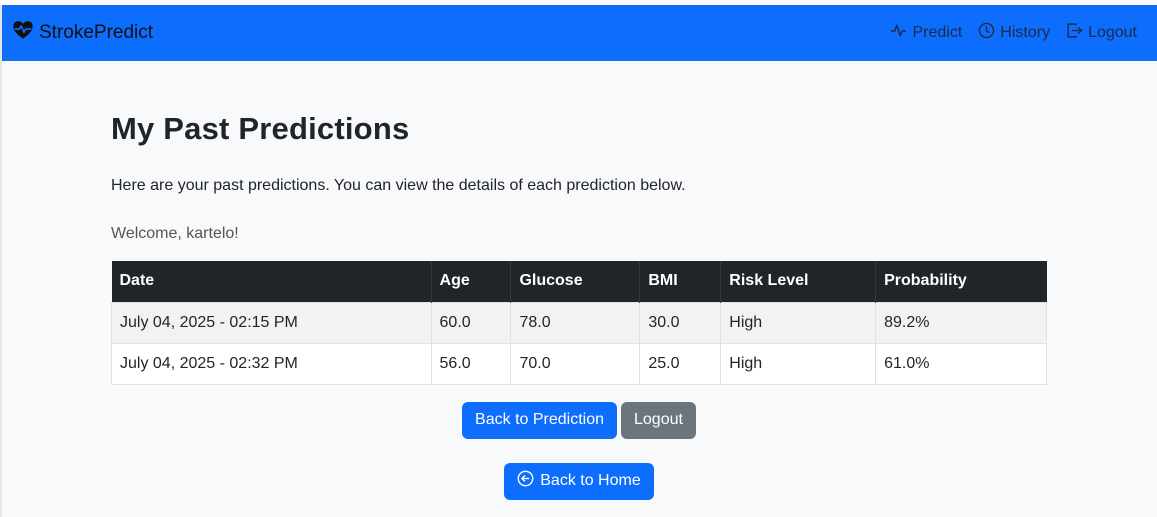 Image resolution: width=1157 pixels, height=517 pixels. What do you see at coordinates (271, 322) in the screenshot?
I see `cell-date: July 04, 2025 - 02:15 PM` at bounding box center [271, 322].